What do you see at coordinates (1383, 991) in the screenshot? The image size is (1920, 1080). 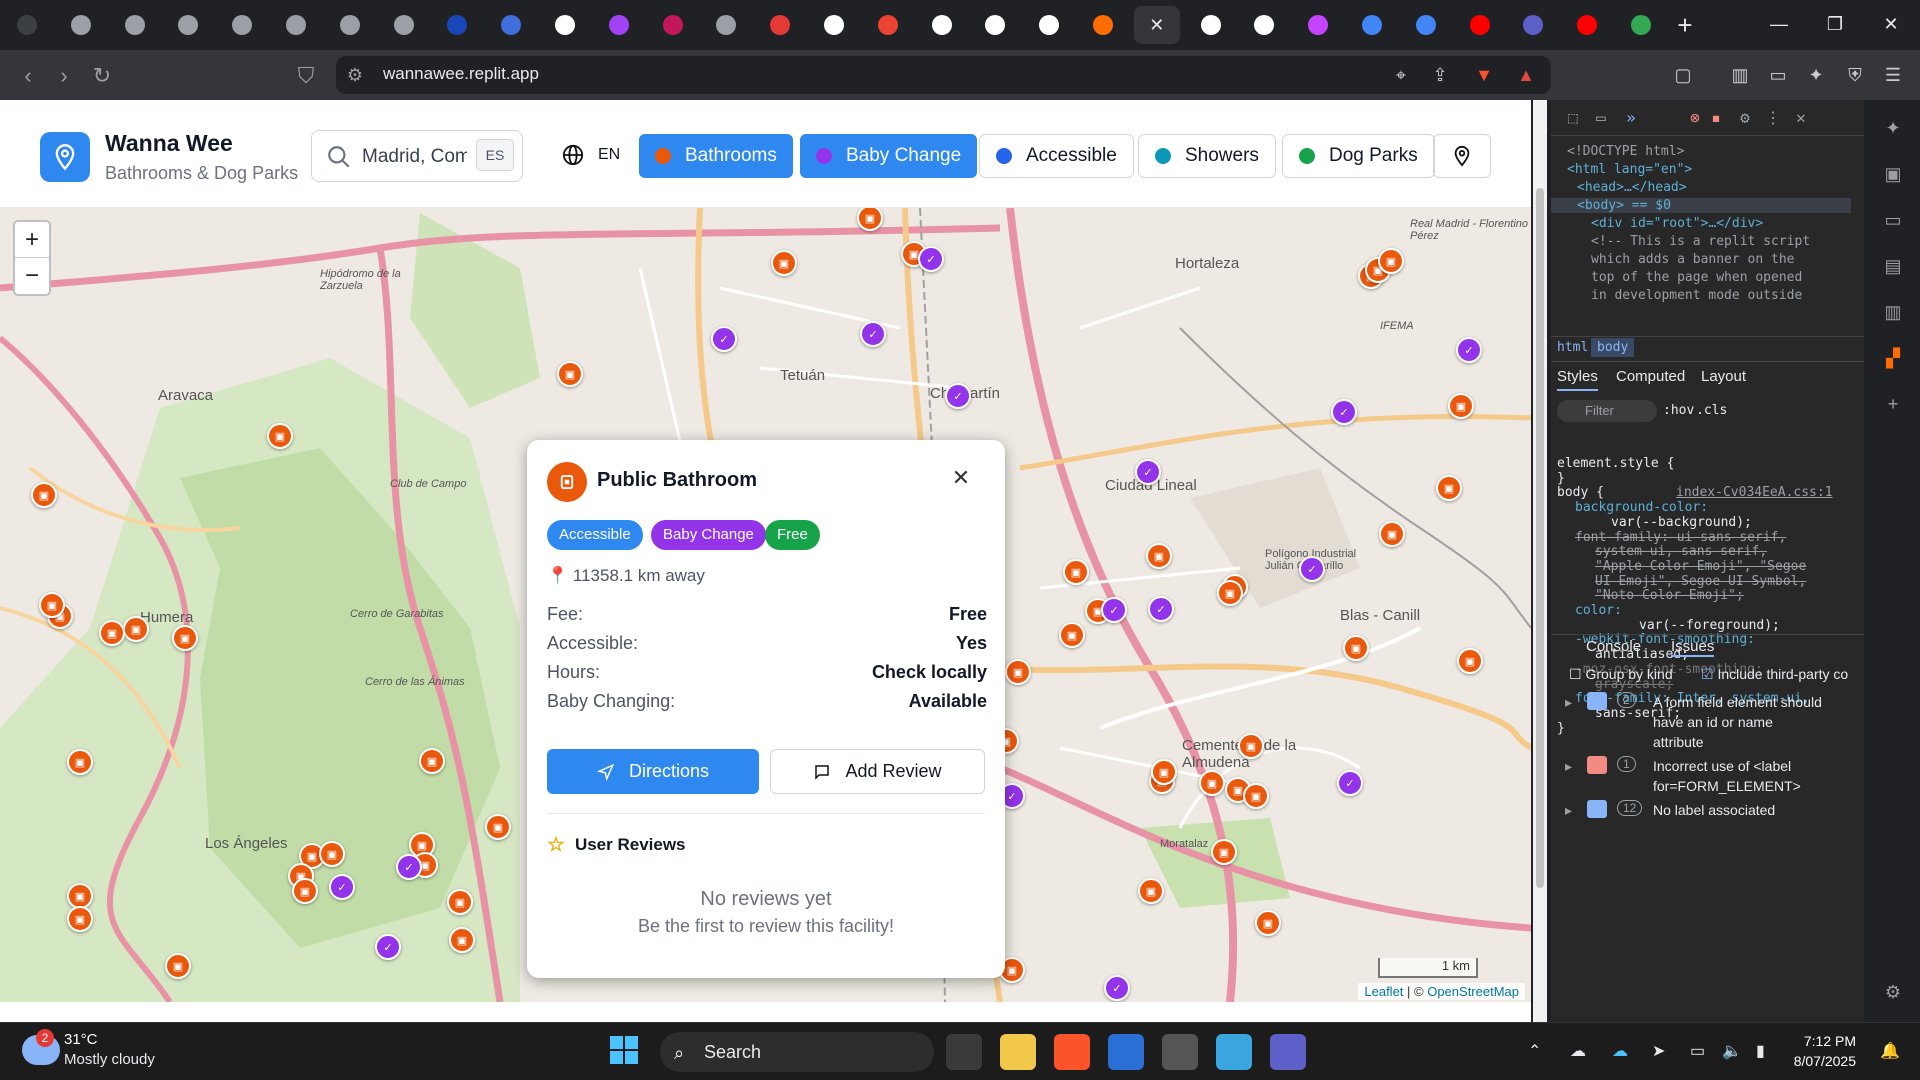 I see `leaflet-link: Leaflet` at bounding box center [1383, 991].